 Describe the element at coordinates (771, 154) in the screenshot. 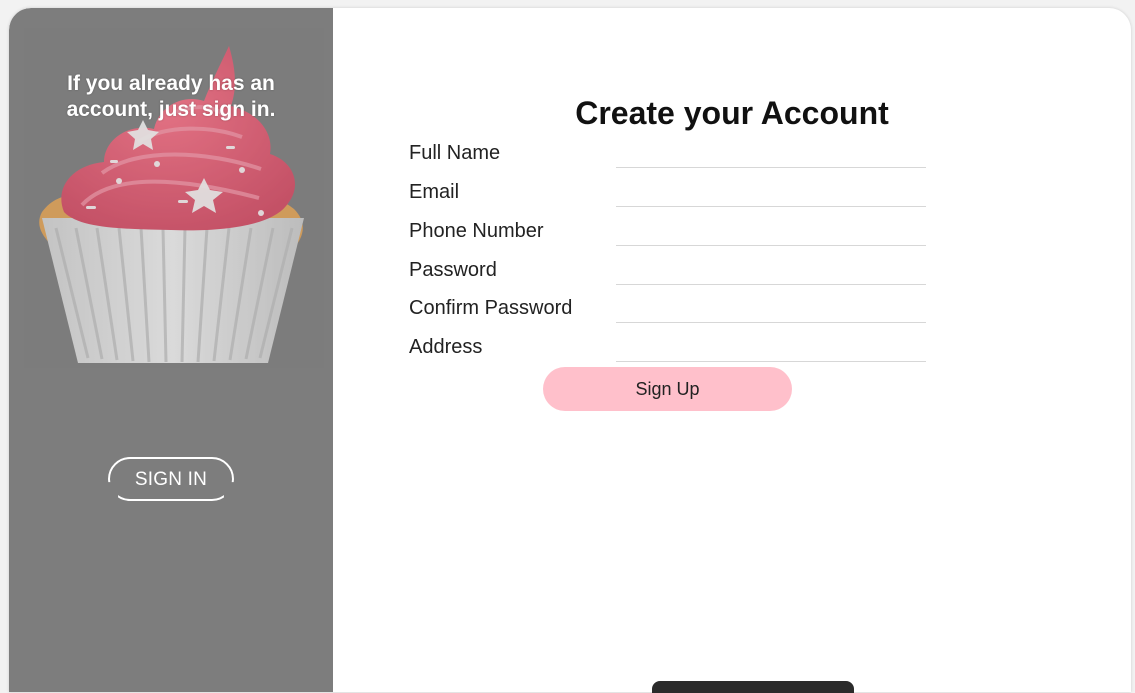

I see `full-name-input` at that location.